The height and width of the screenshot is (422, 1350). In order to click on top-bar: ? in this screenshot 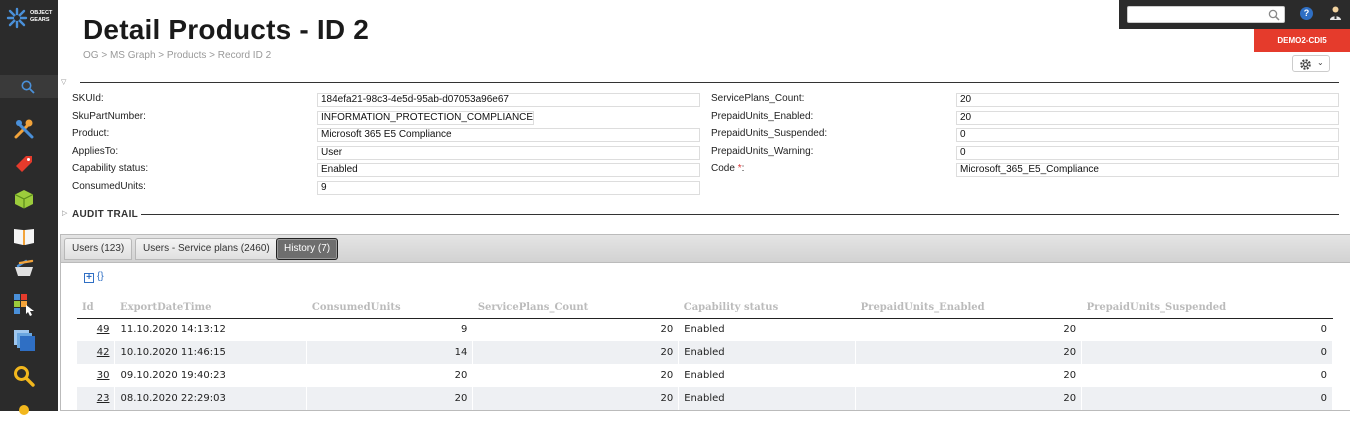, I will do `click(1234, 14)`.